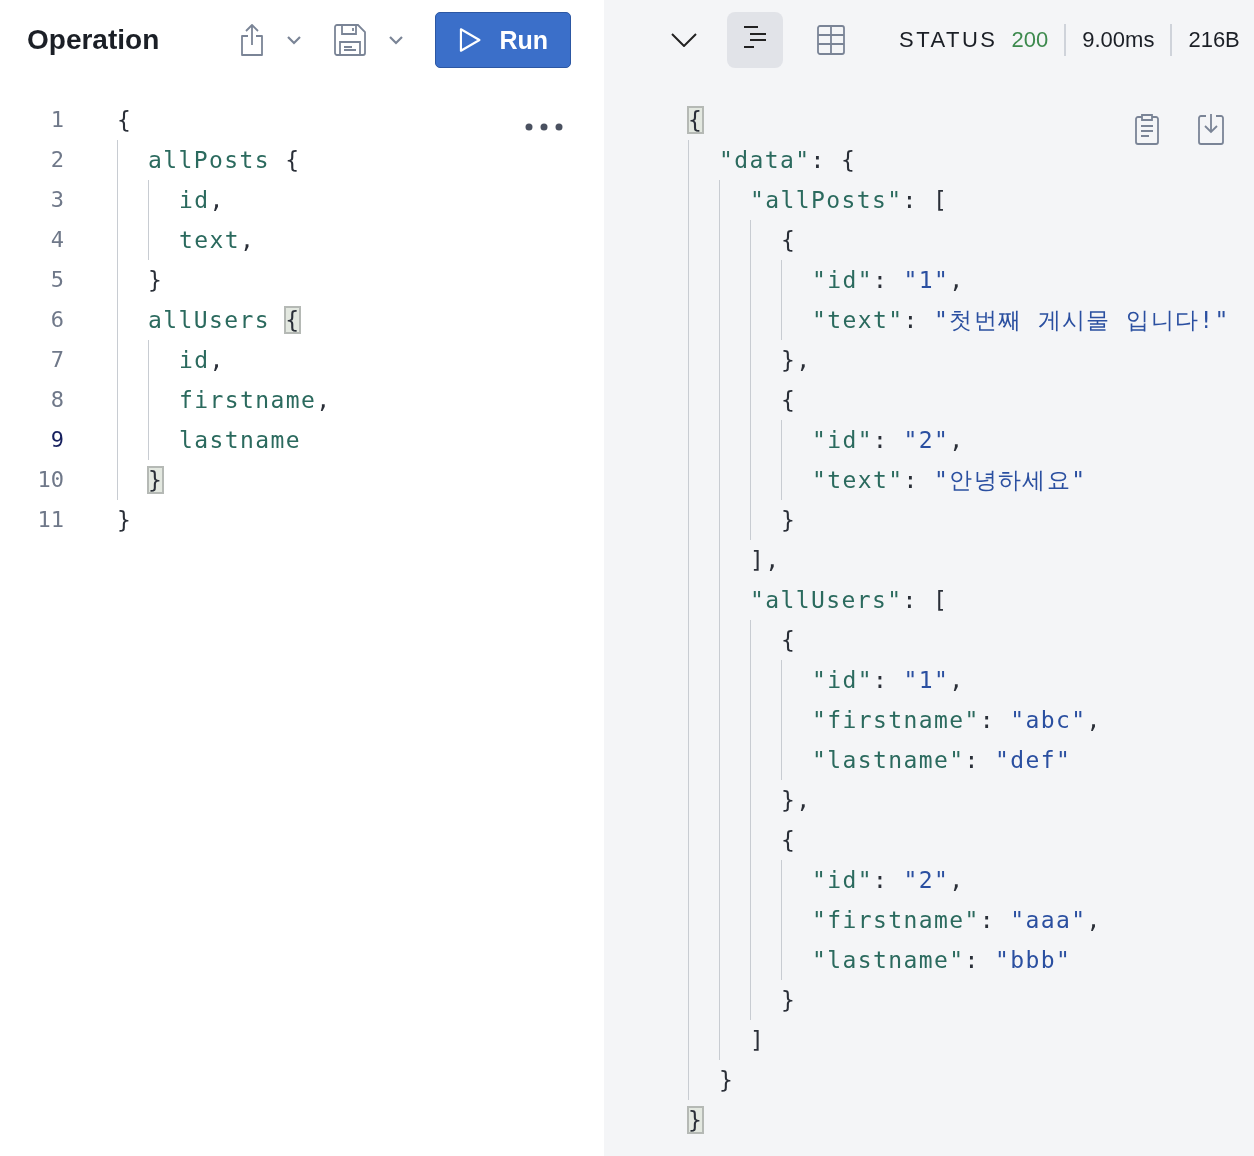 This screenshot has width=1254, height=1156. I want to click on line-number: 1, so click(57, 120).